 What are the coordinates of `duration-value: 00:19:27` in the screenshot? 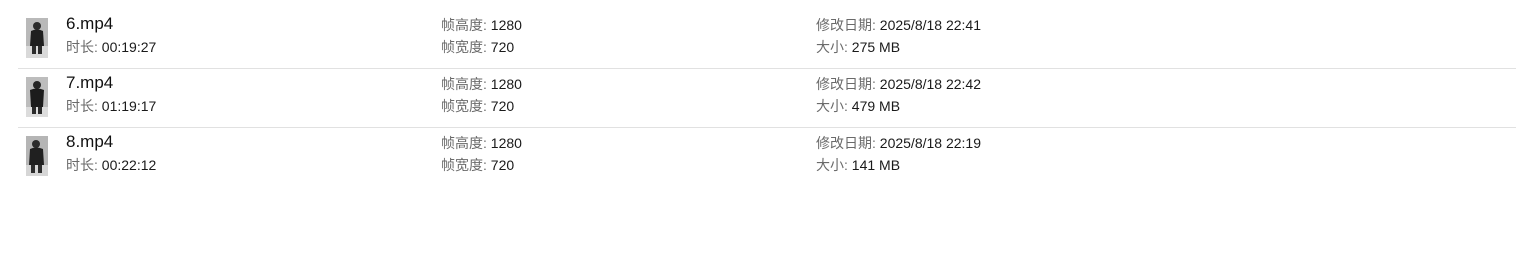 It's located at (129, 47).